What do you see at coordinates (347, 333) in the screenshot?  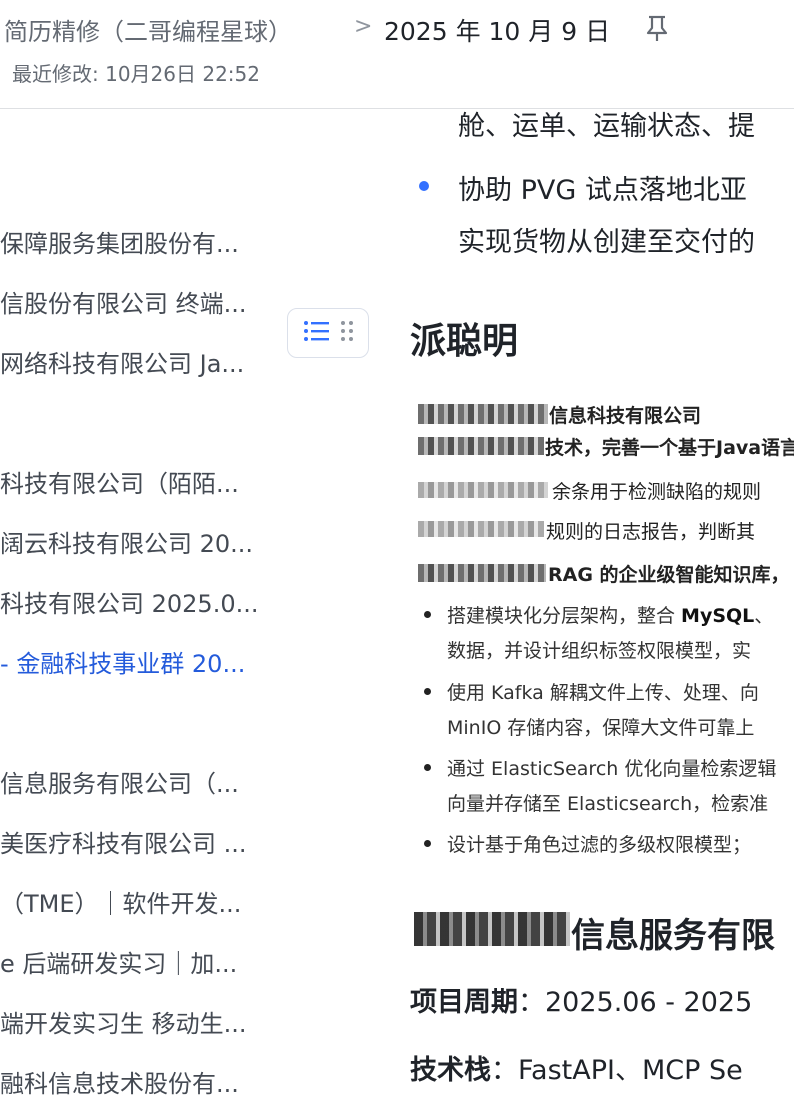 I see `drag-handle-icon` at bounding box center [347, 333].